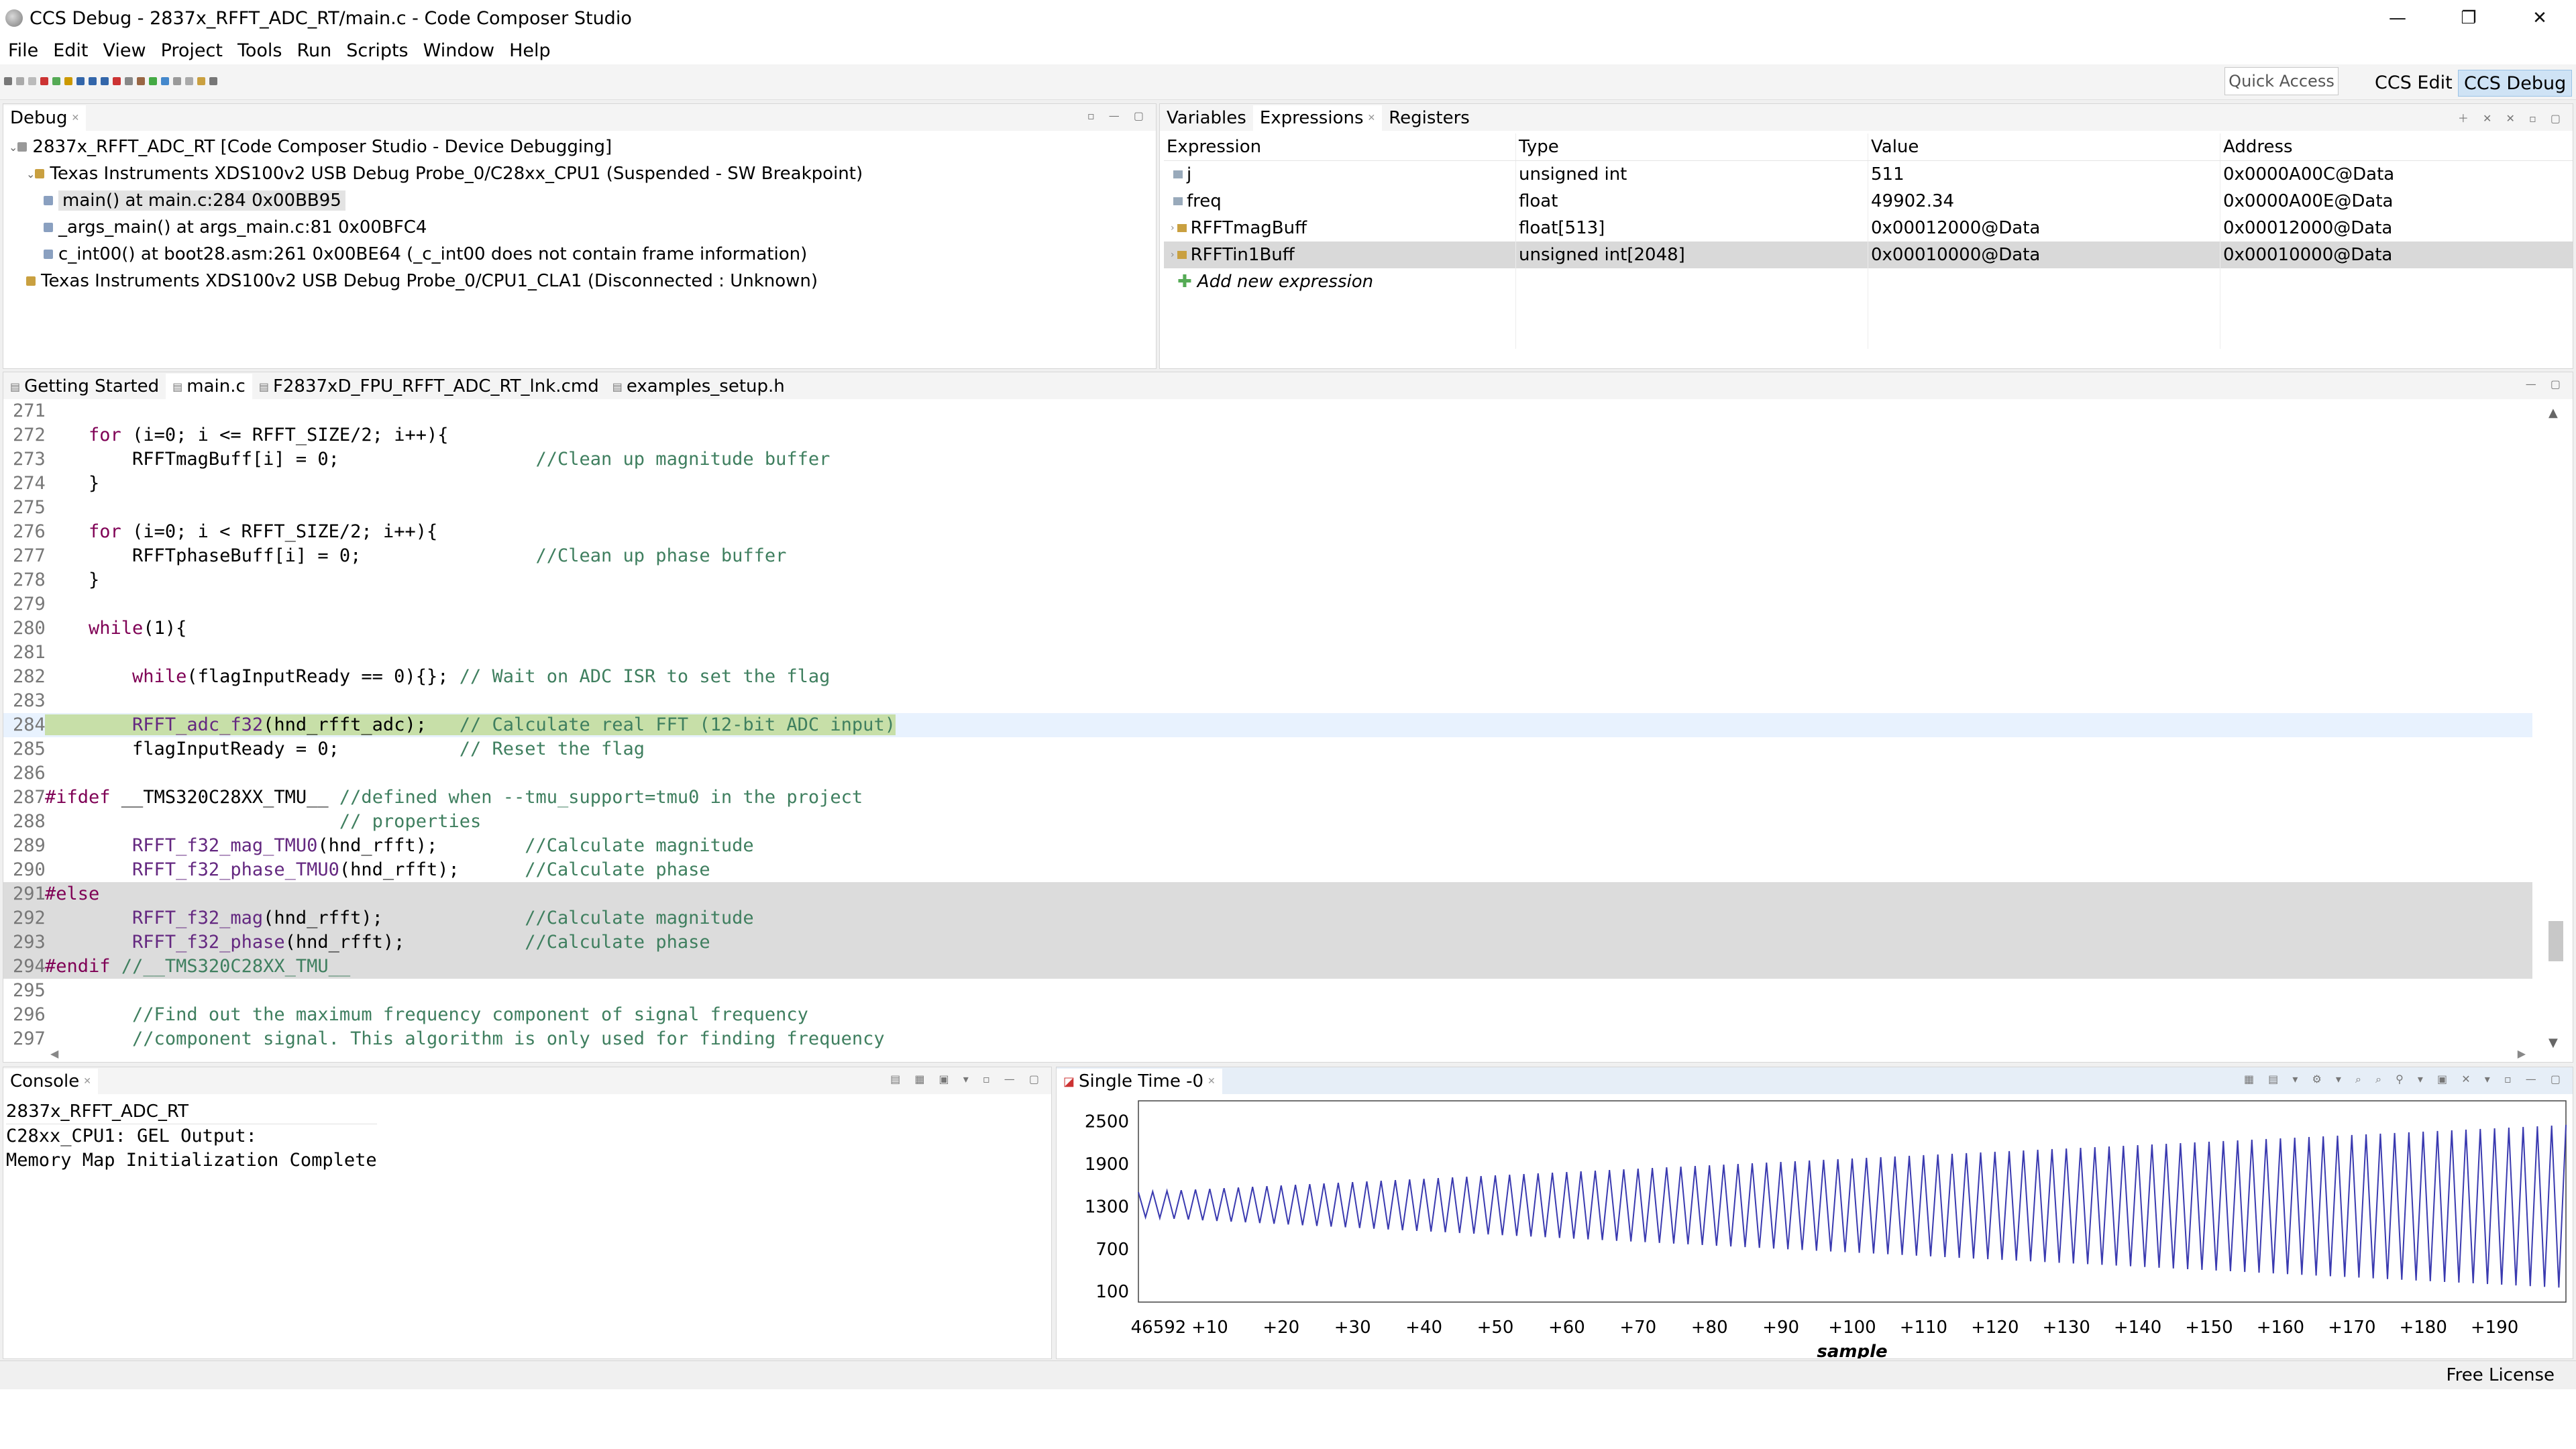  I want to click on save-icon, so click(20, 81).